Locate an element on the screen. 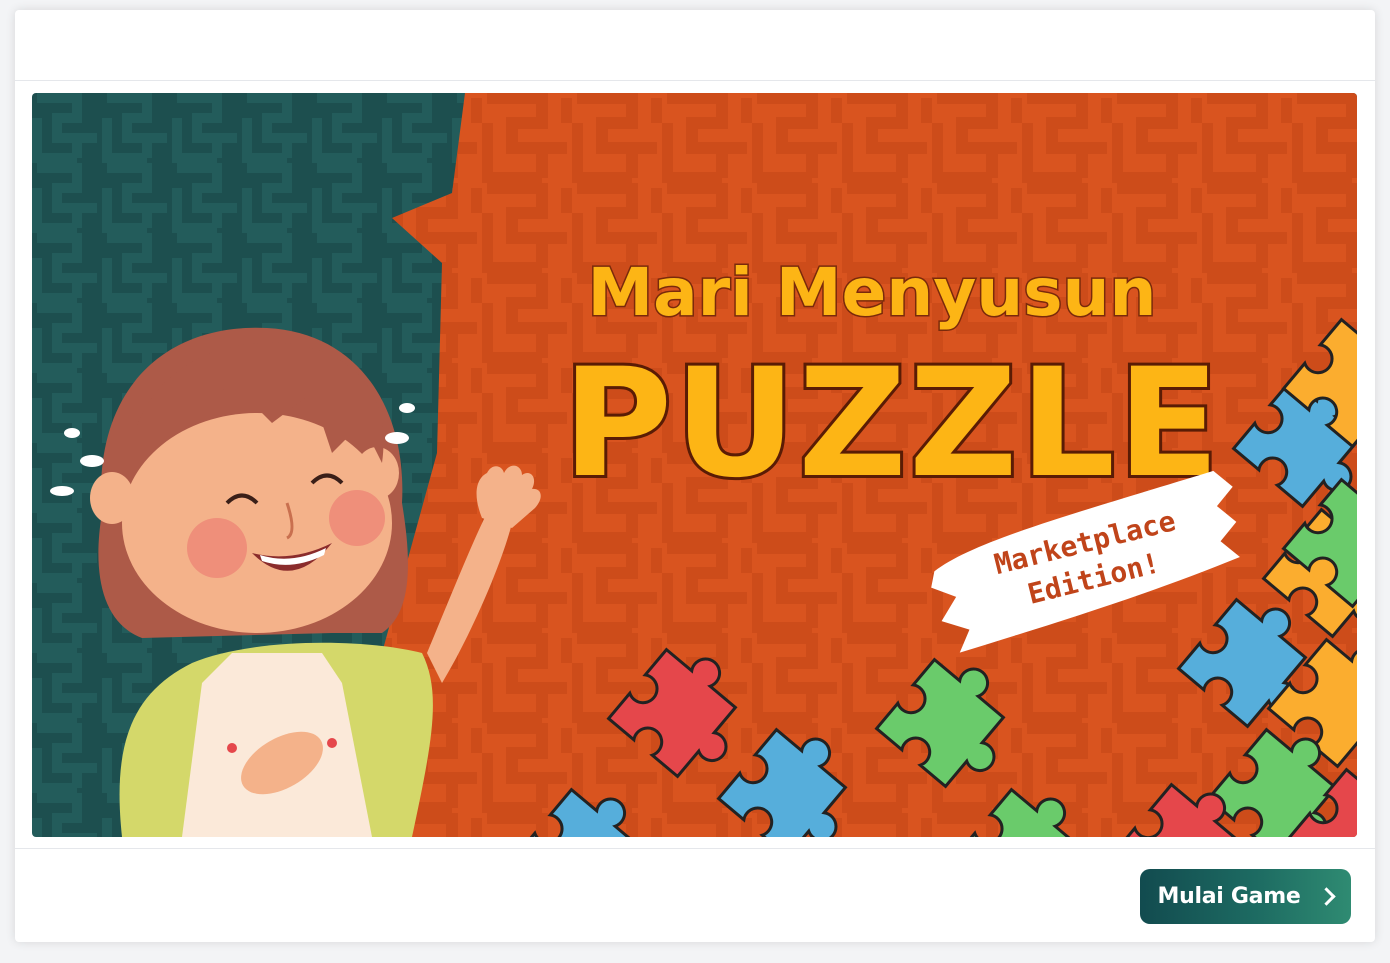  banner-title-big: PUZZLE is located at coordinates (891, 424).